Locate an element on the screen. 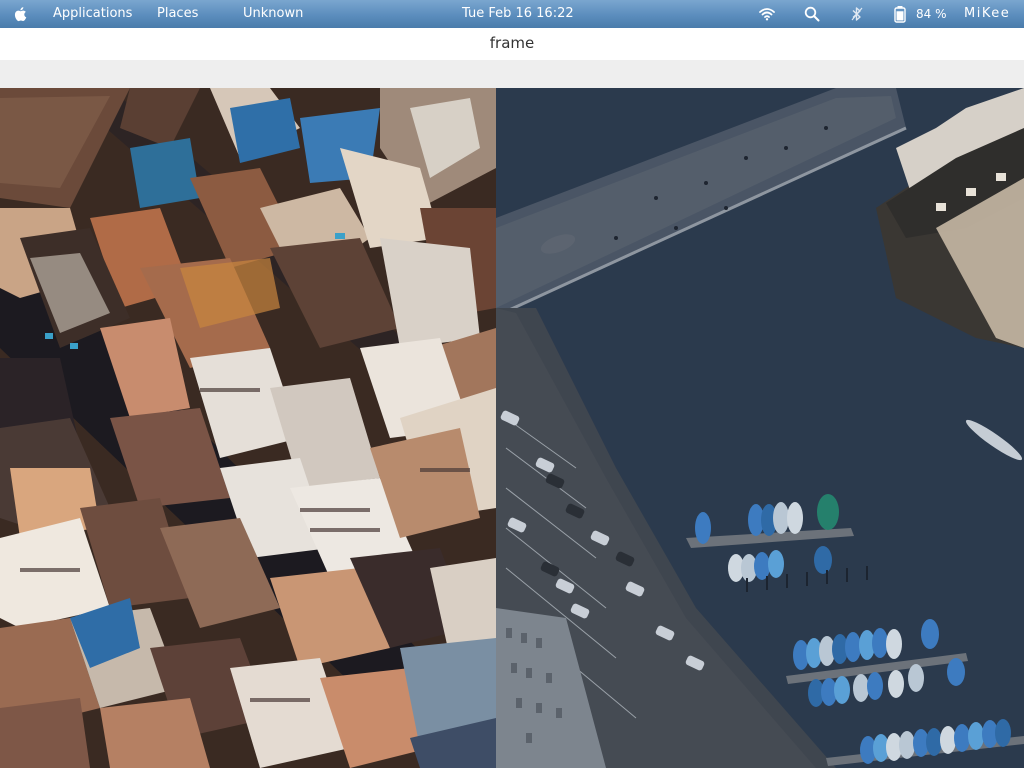 The height and width of the screenshot is (768, 1024). wifi-icon is located at coordinates (767, 14).